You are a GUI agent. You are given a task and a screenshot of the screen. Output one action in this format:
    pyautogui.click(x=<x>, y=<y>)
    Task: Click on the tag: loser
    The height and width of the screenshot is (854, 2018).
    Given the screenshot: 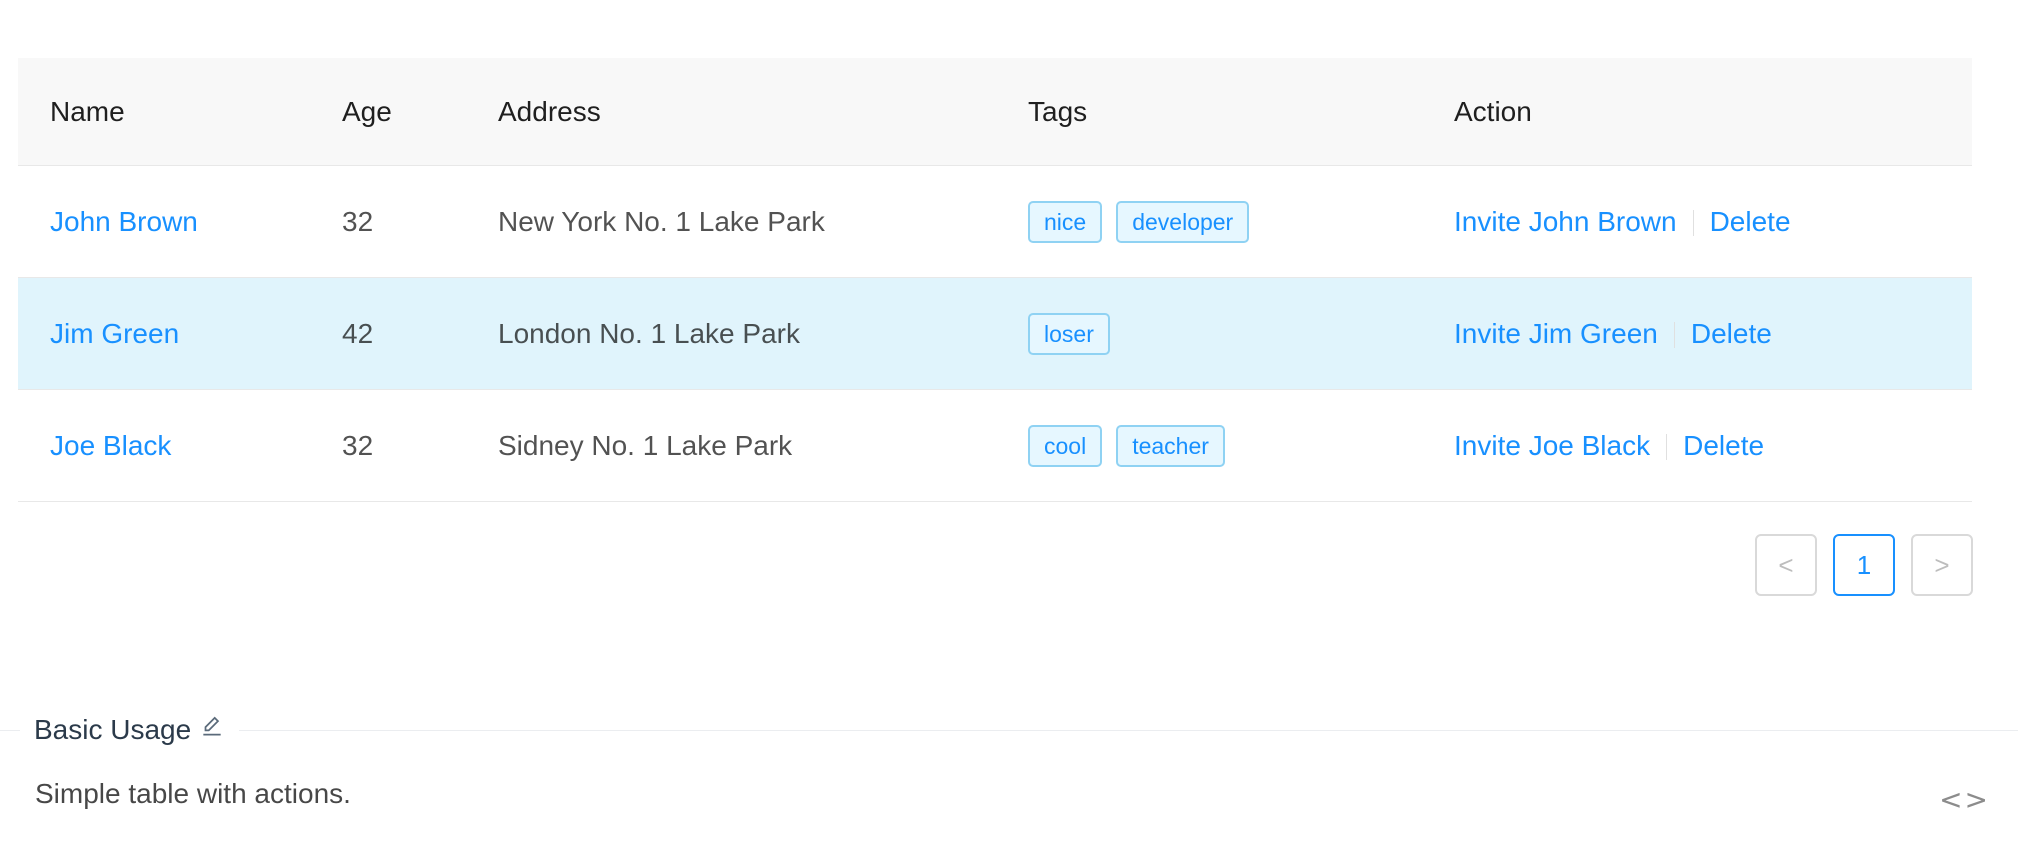 What is the action you would take?
    pyautogui.click(x=1069, y=333)
    